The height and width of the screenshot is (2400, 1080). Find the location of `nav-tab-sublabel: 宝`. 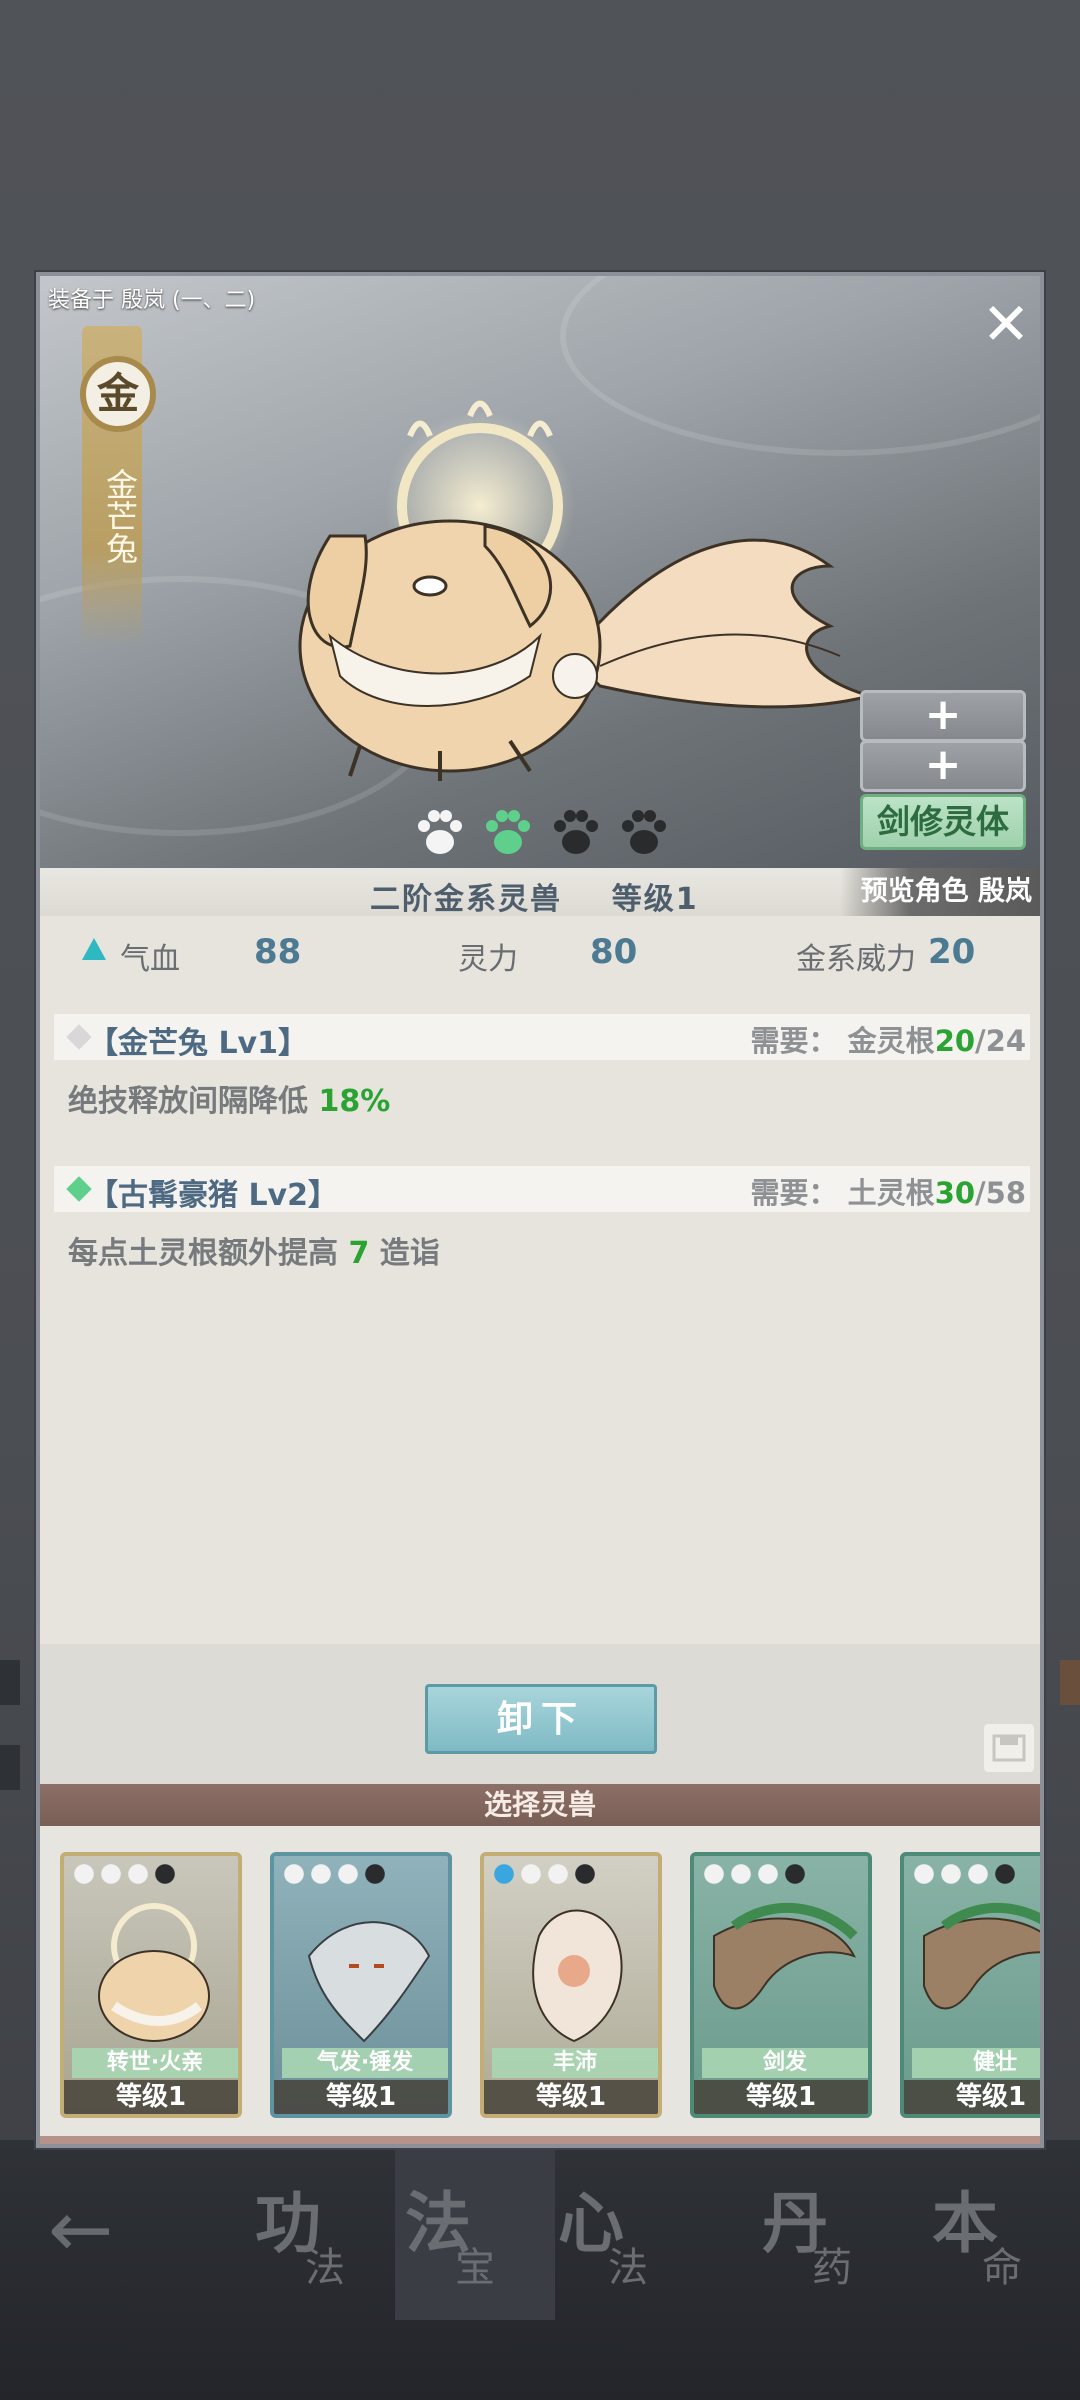

nav-tab-sublabel: 宝 is located at coordinates (475, 2268).